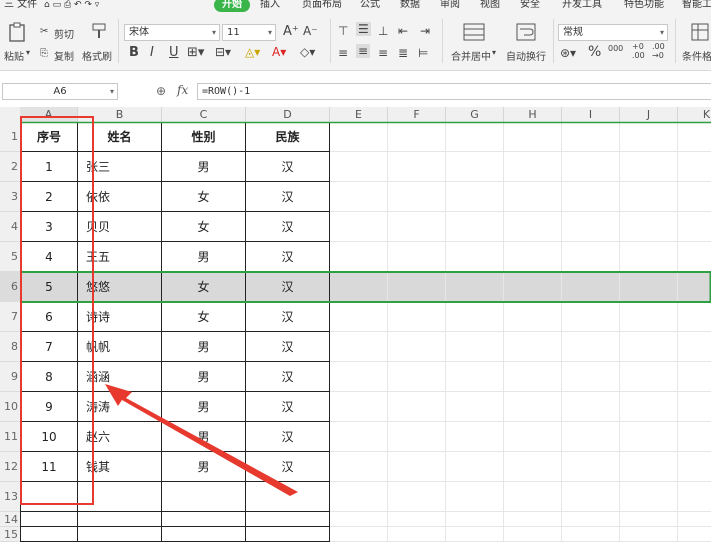 This screenshot has width=711, height=548. I want to click on row-header: 8, so click(10, 347).